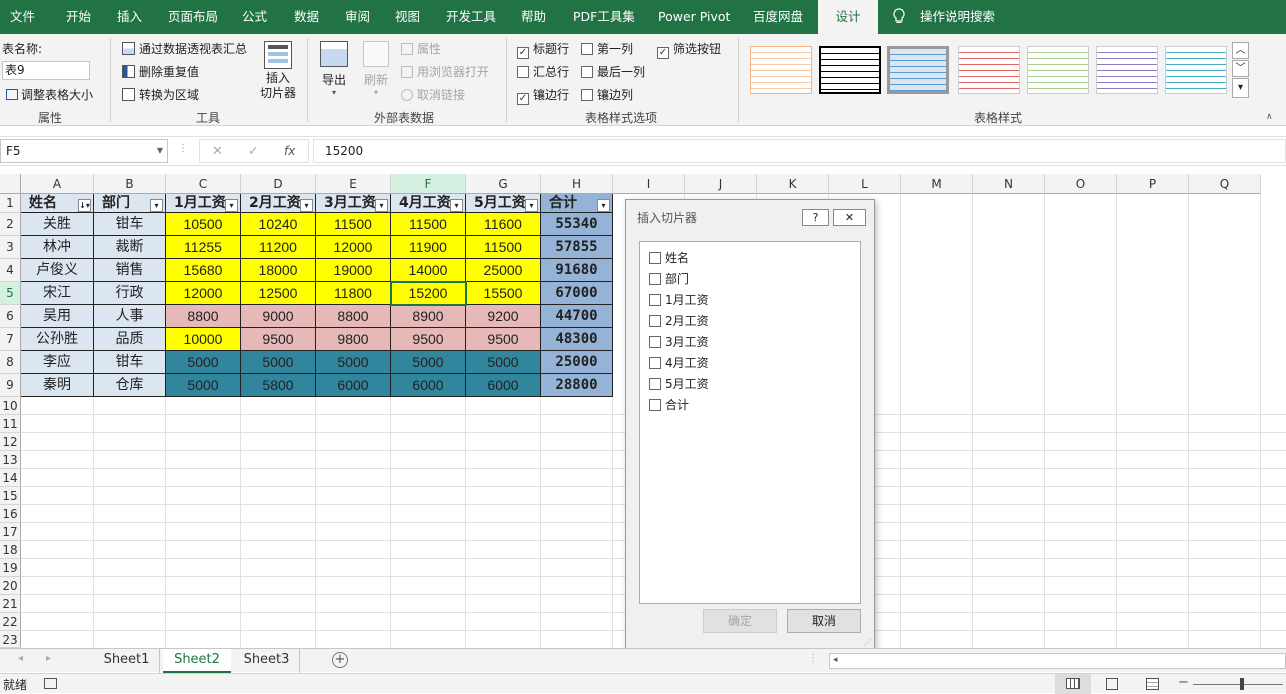  I want to click on tab-power-pivot: Power Pivot, so click(694, 17).